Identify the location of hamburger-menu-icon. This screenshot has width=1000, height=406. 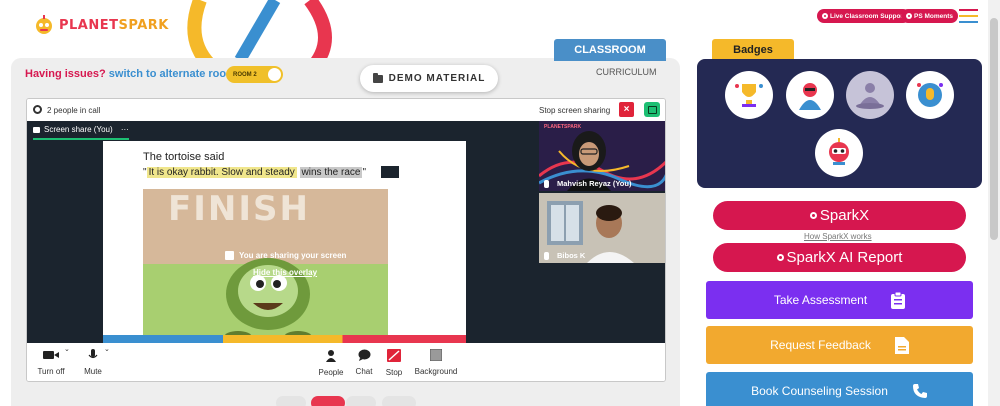
(968, 16).